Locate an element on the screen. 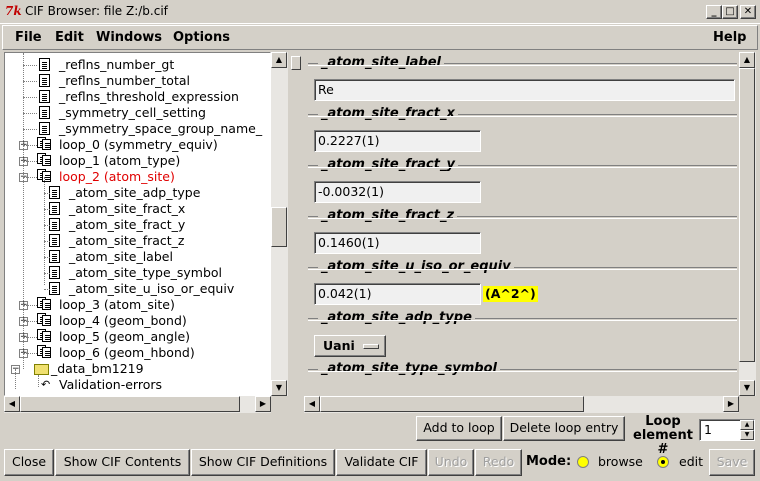 This screenshot has width=760, height=481. tree-item: _reflns_number_total is located at coordinates (137, 81).